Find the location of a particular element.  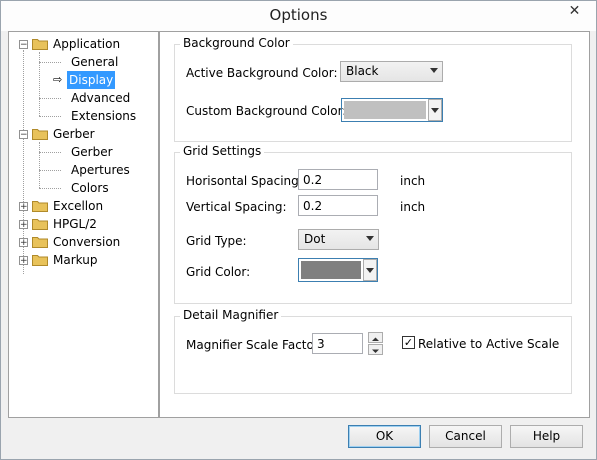

tree-folder-item: + HPGL/2 is located at coordinates (83, 224).